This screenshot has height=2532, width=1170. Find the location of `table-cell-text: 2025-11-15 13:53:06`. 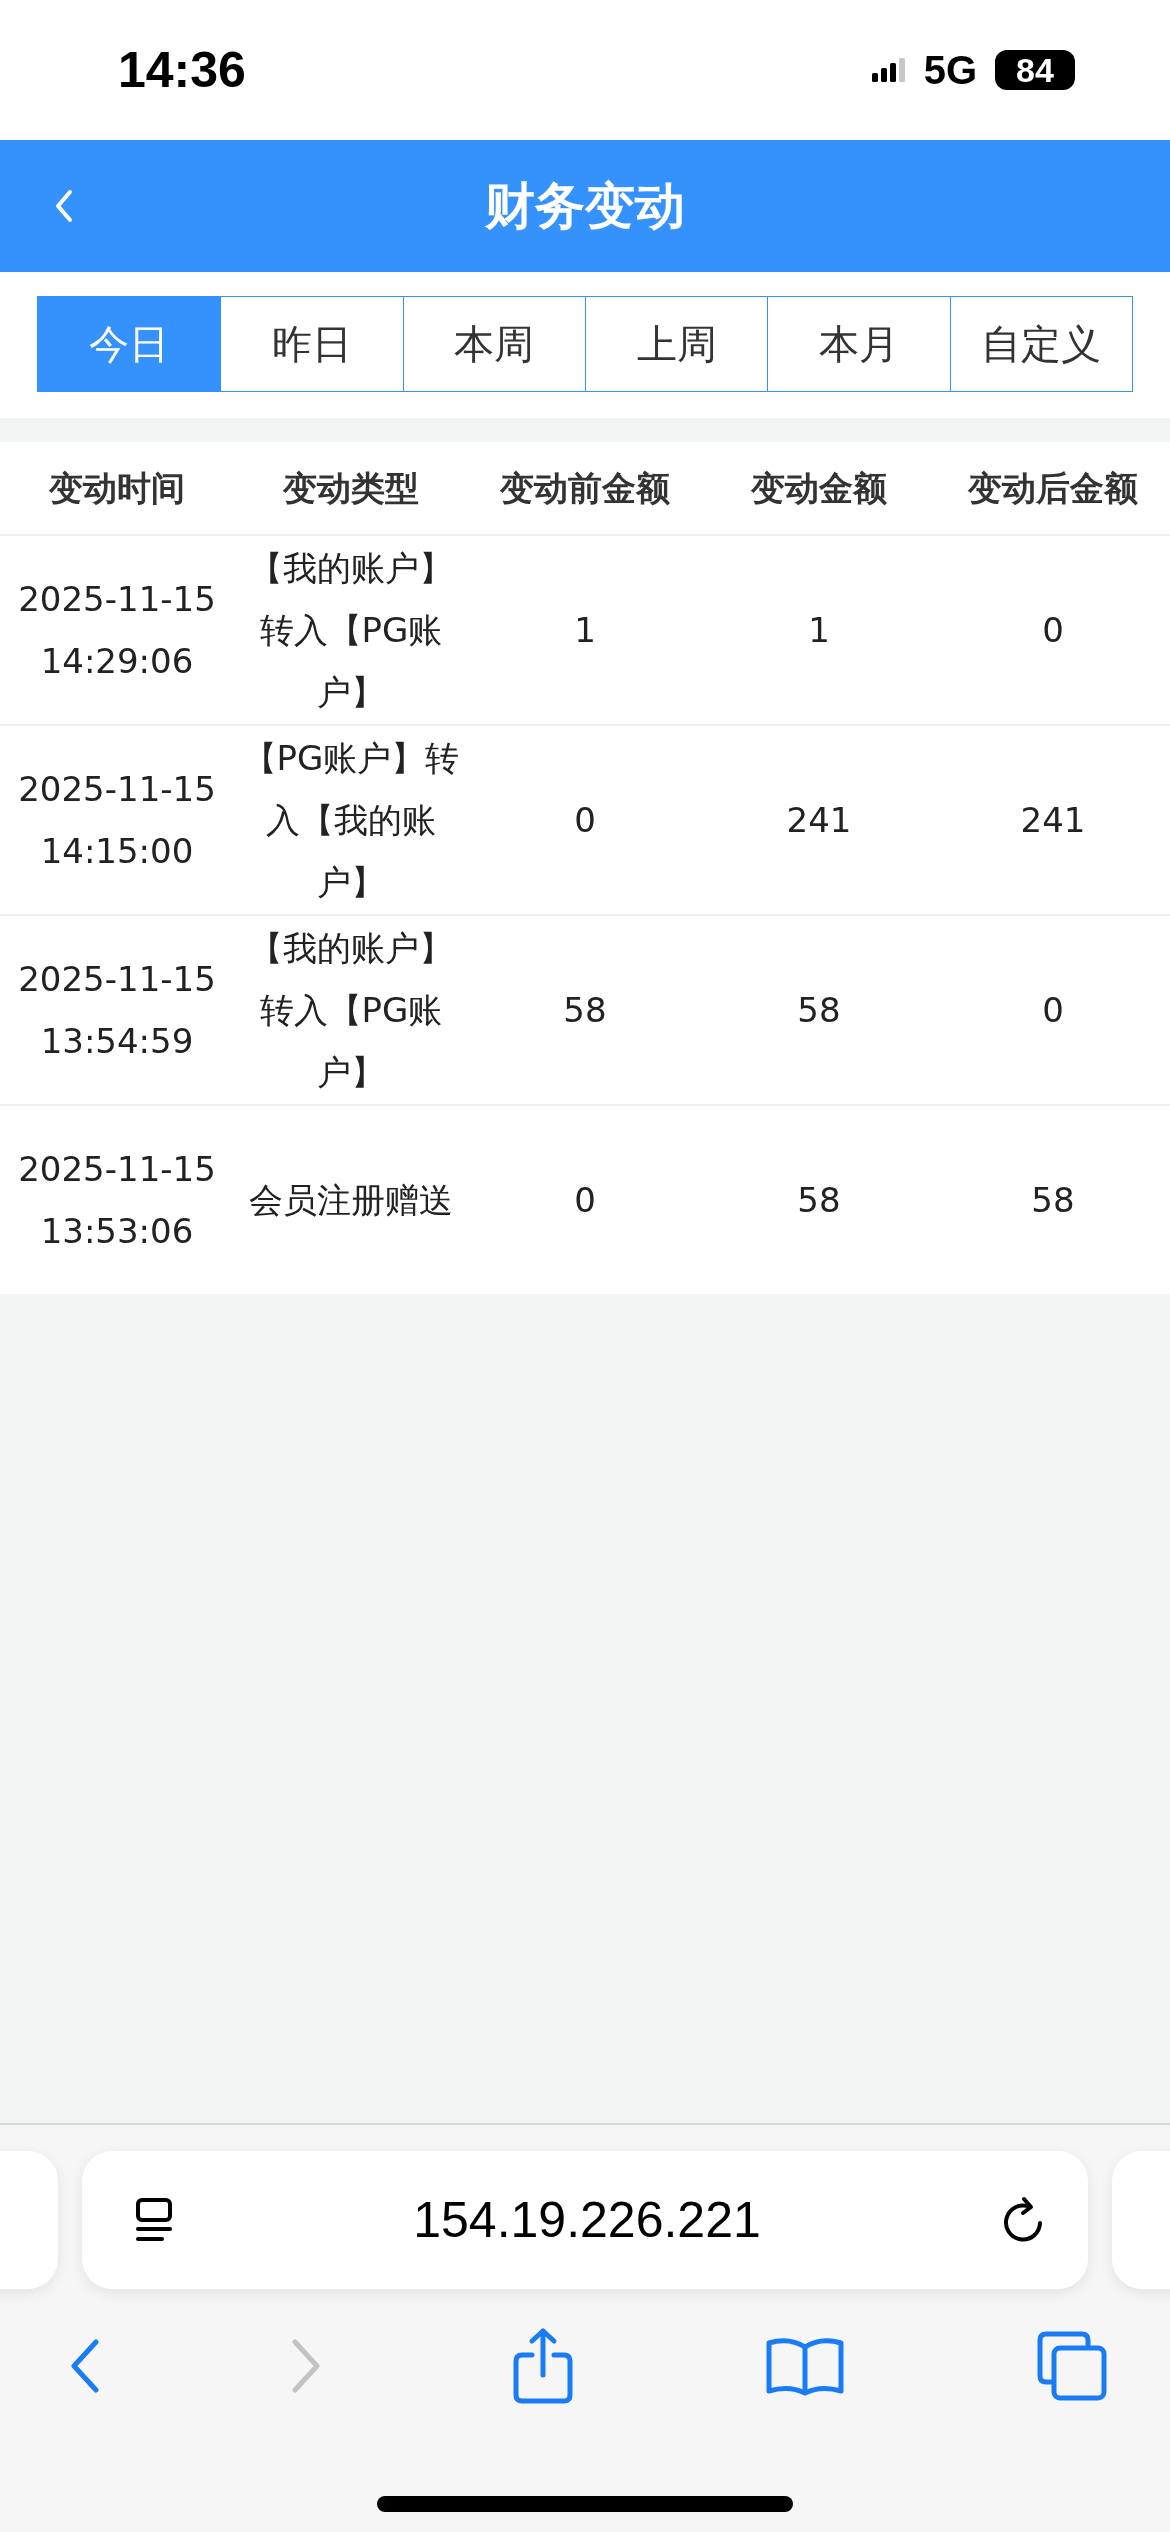

table-cell-text: 2025-11-15 13:53:06 is located at coordinates (117, 1200).